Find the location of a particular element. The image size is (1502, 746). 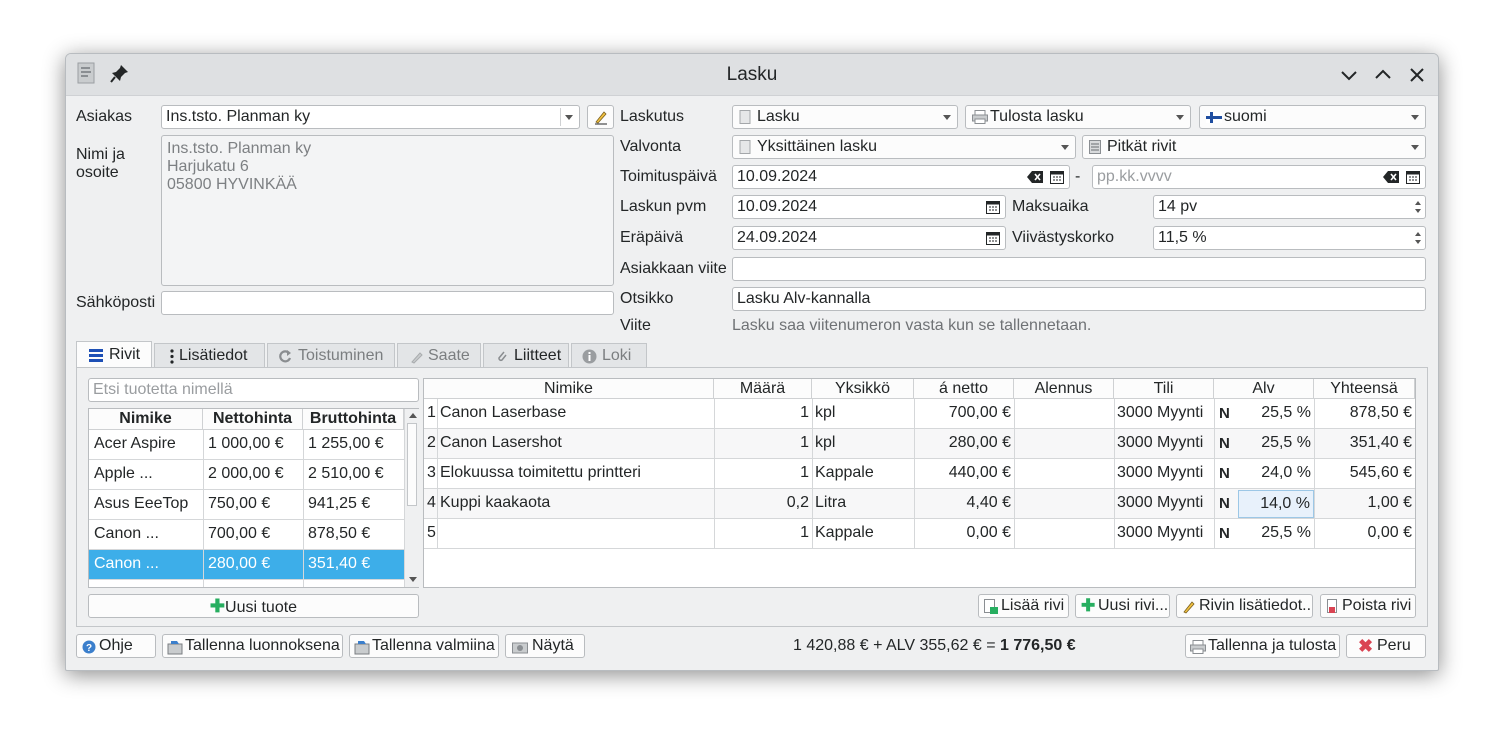

cancel-button: ✖ Peru is located at coordinates (1386, 646).